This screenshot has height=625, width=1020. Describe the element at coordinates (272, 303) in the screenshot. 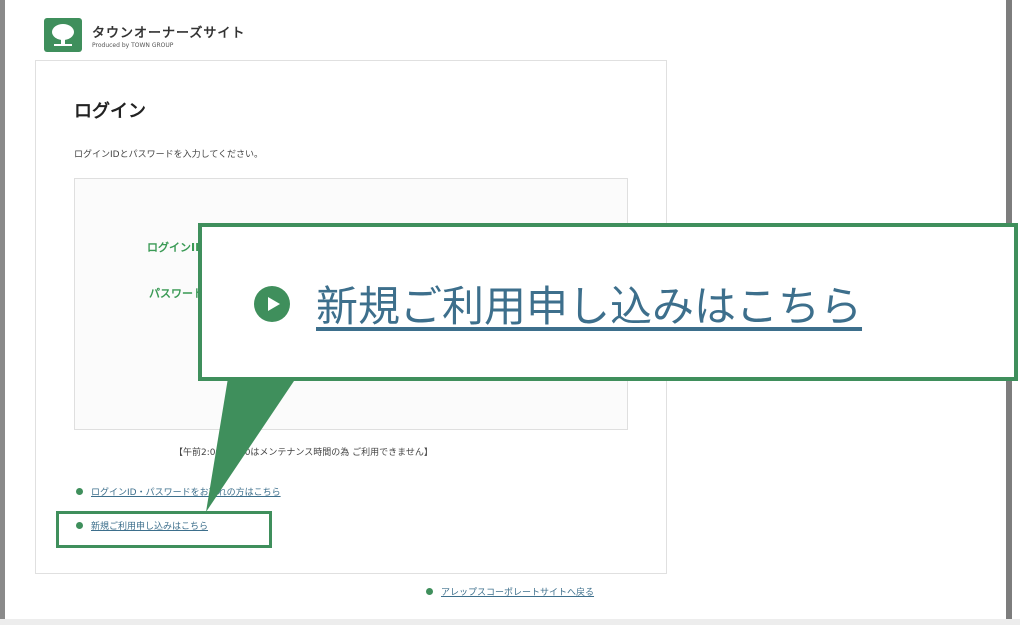

I see `play-circle-icon` at that location.